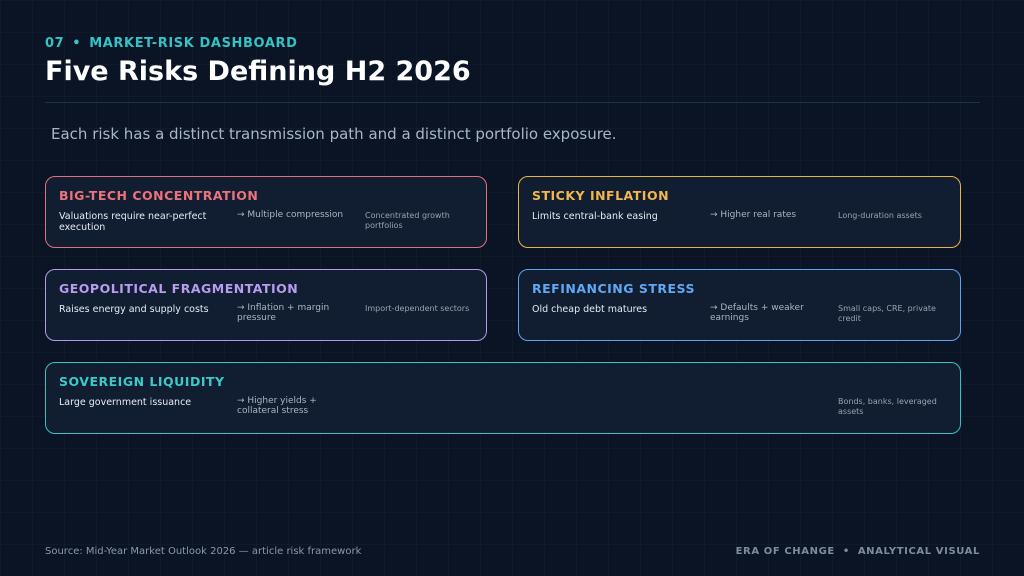  What do you see at coordinates (134, 309) in the screenshot?
I see `risk-card-effect: Raises energy and supply costs` at bounding box center [134, 309].